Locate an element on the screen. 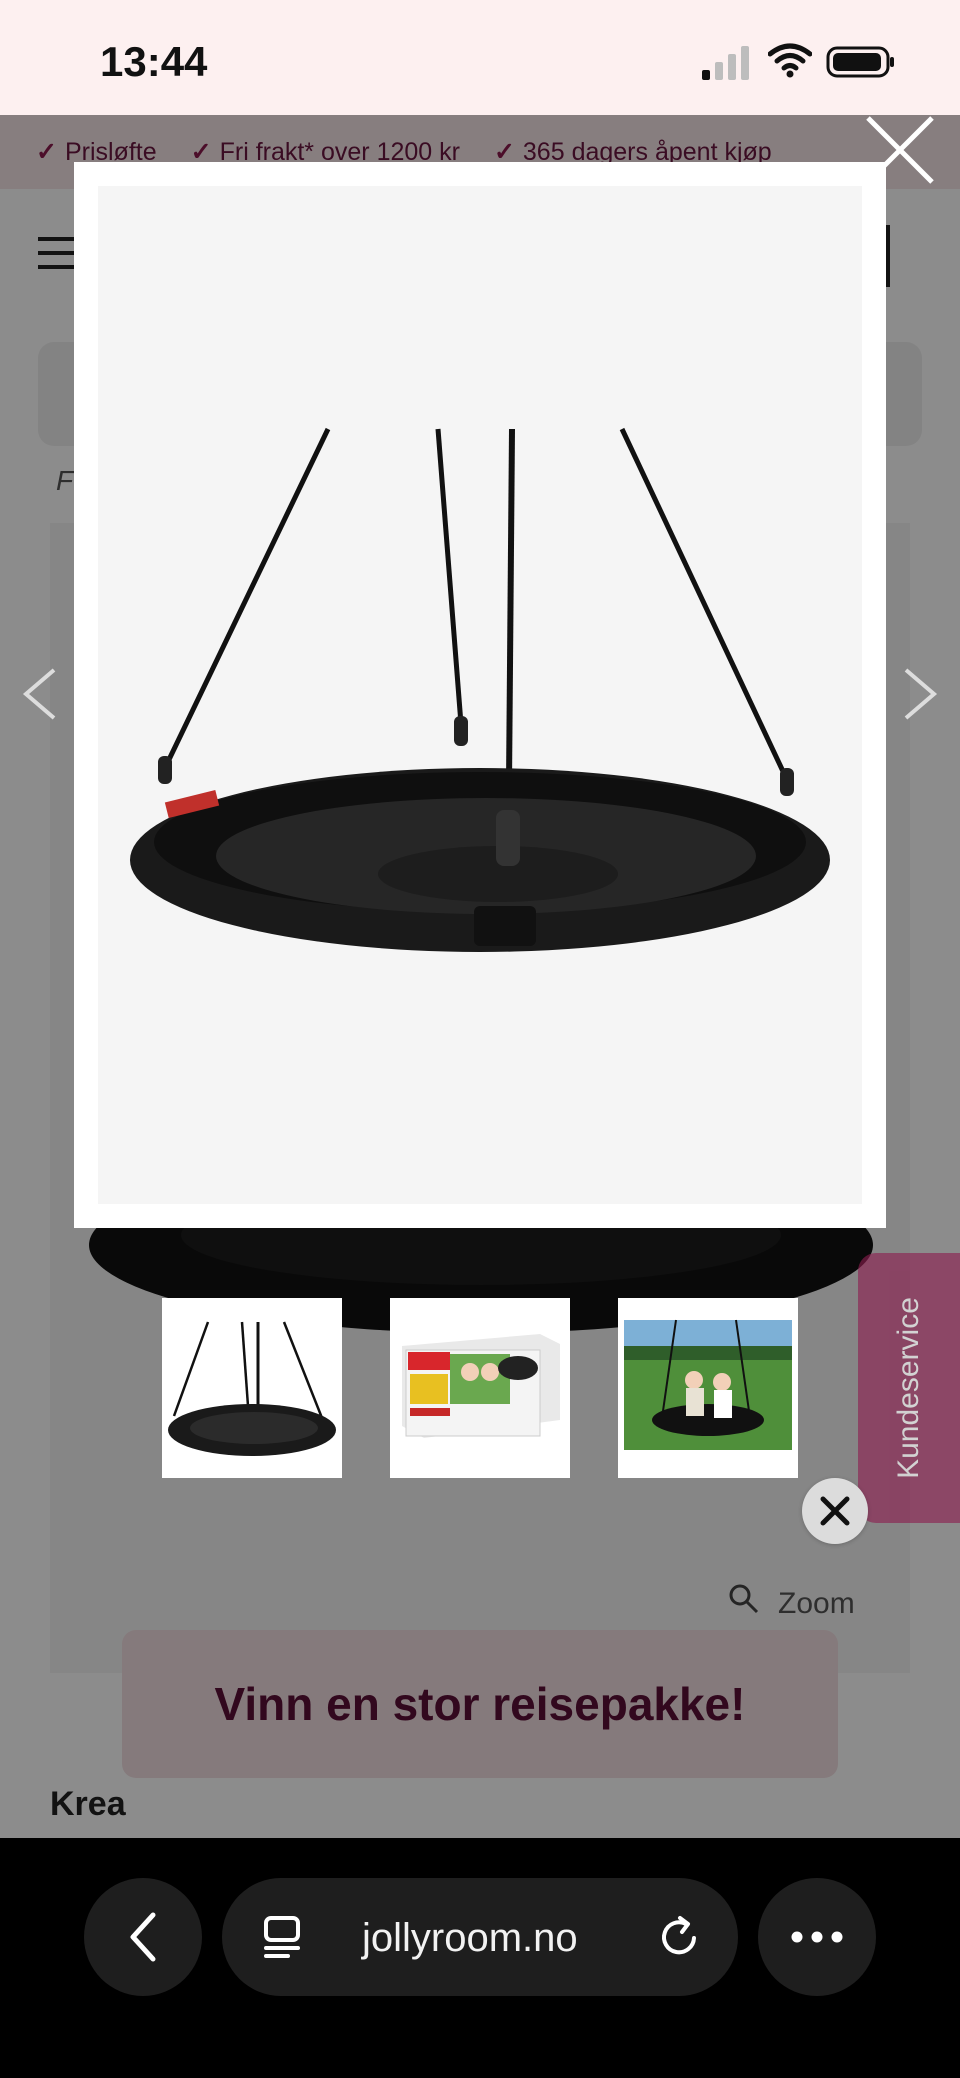 This screenshot has width=960, height=2078. ellipsis-icon is located at coordinates (817, 1937).